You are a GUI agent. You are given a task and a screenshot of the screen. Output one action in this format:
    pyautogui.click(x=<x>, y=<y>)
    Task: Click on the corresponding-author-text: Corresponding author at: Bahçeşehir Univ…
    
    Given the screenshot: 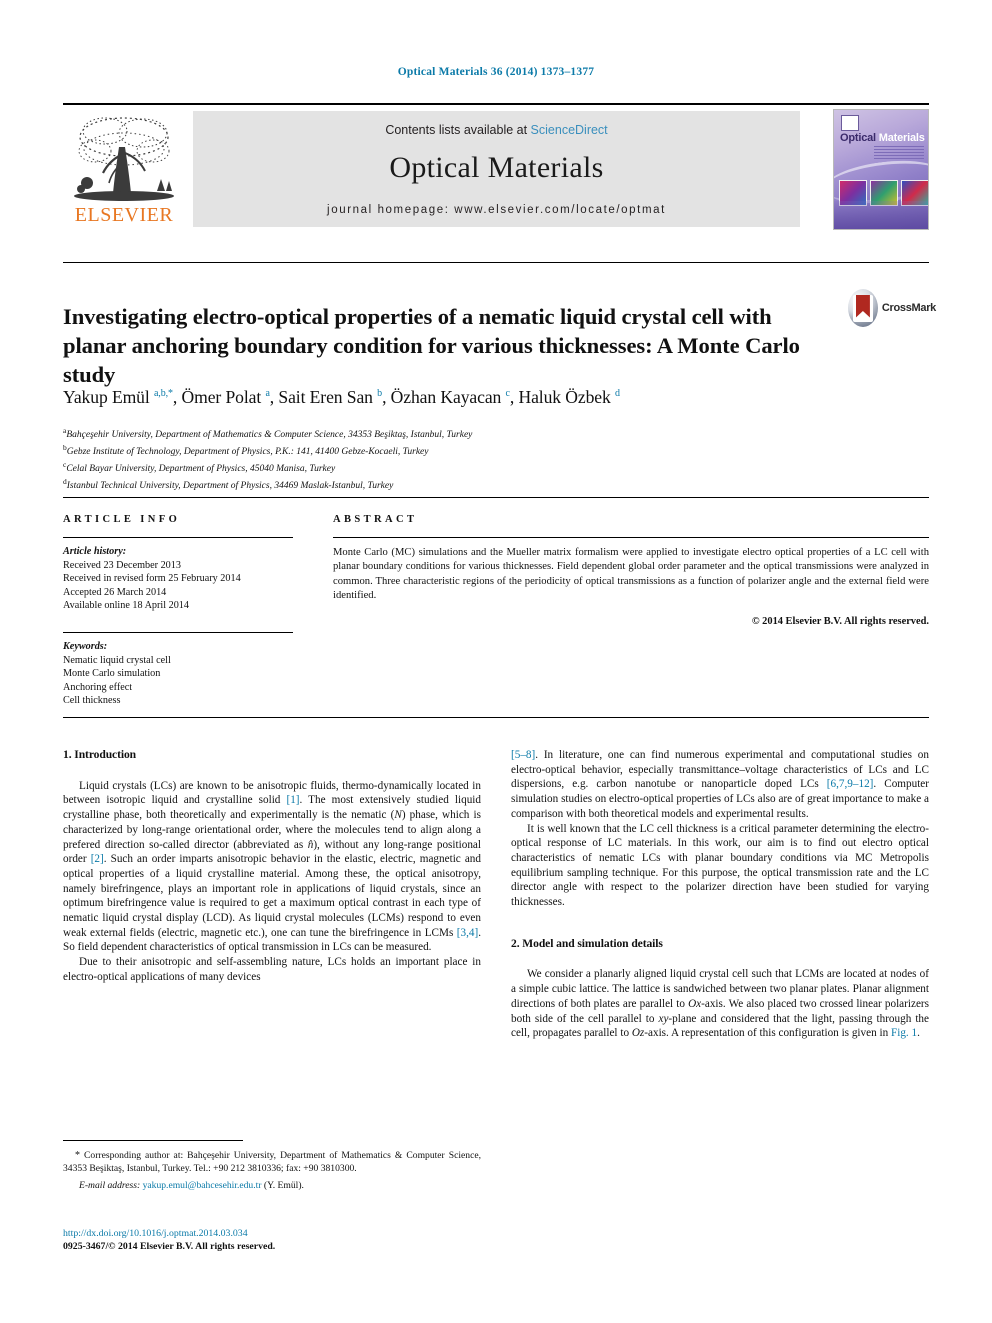 What is the action you would take?
    pyautogui.click(x=272, y=1162)
    